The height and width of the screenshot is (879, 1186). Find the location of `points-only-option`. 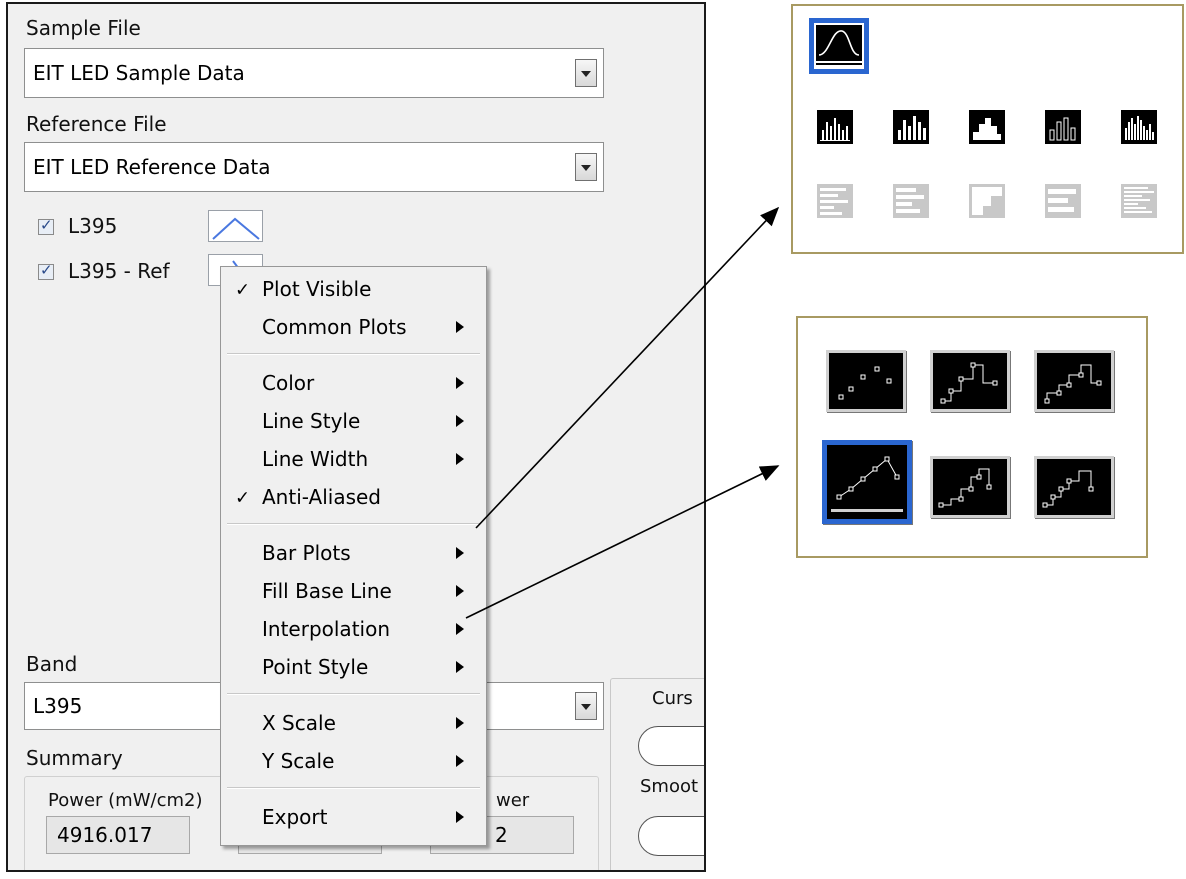

points-only-option is located at coordinates (866, 381).